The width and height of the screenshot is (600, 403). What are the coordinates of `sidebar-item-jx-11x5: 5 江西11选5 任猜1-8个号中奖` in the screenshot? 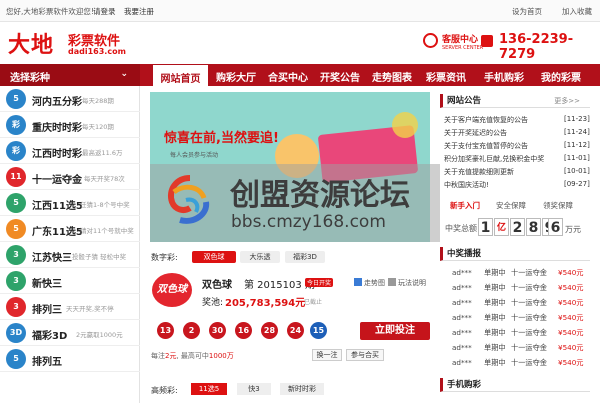 It's located at (70, 203).